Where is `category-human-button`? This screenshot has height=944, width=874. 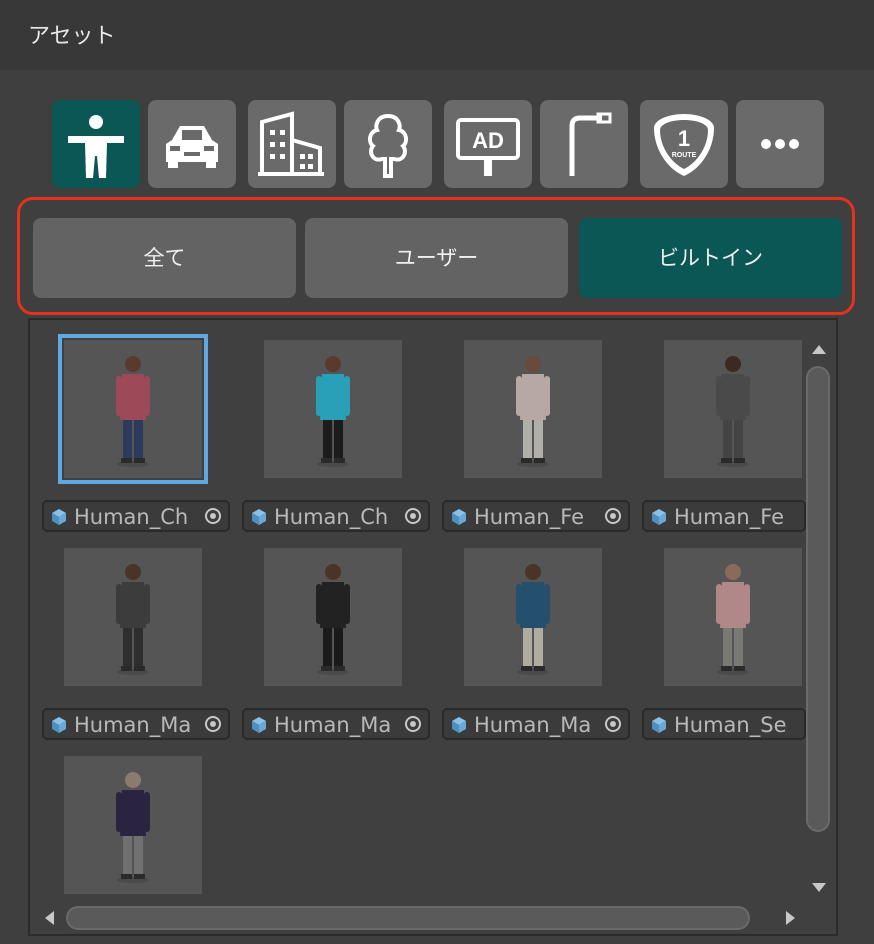 category-human-button is located at coordinates (96, 144).